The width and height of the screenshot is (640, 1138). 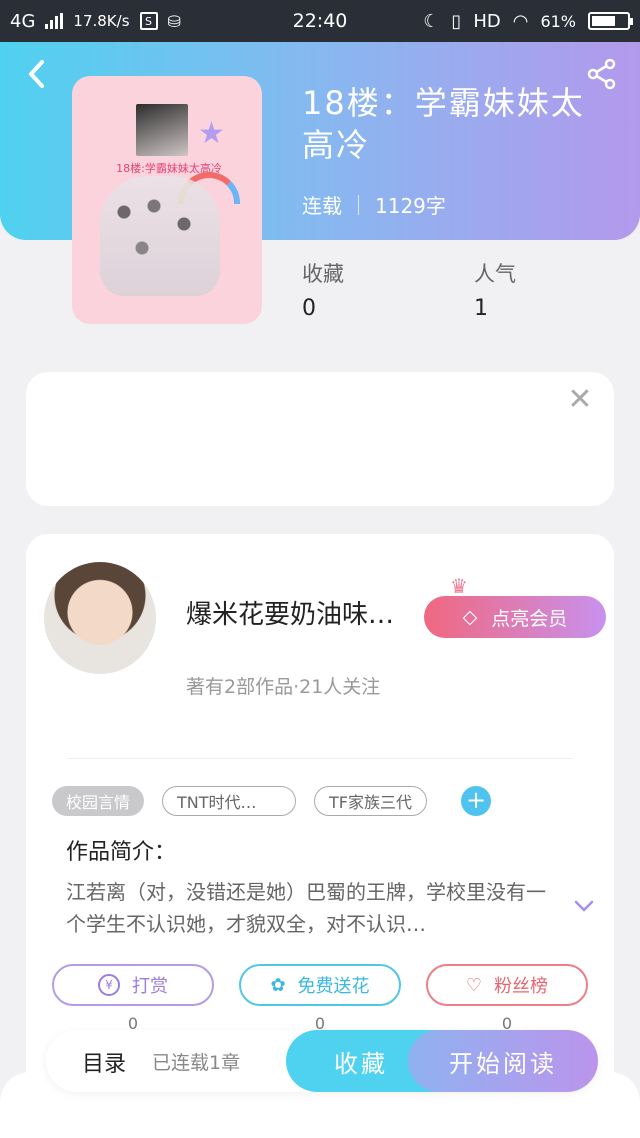 What do you see at coordinates (333, 986) in the screenshot?
I see `flower-label: 免费送花` at bounding box center [333, 986].